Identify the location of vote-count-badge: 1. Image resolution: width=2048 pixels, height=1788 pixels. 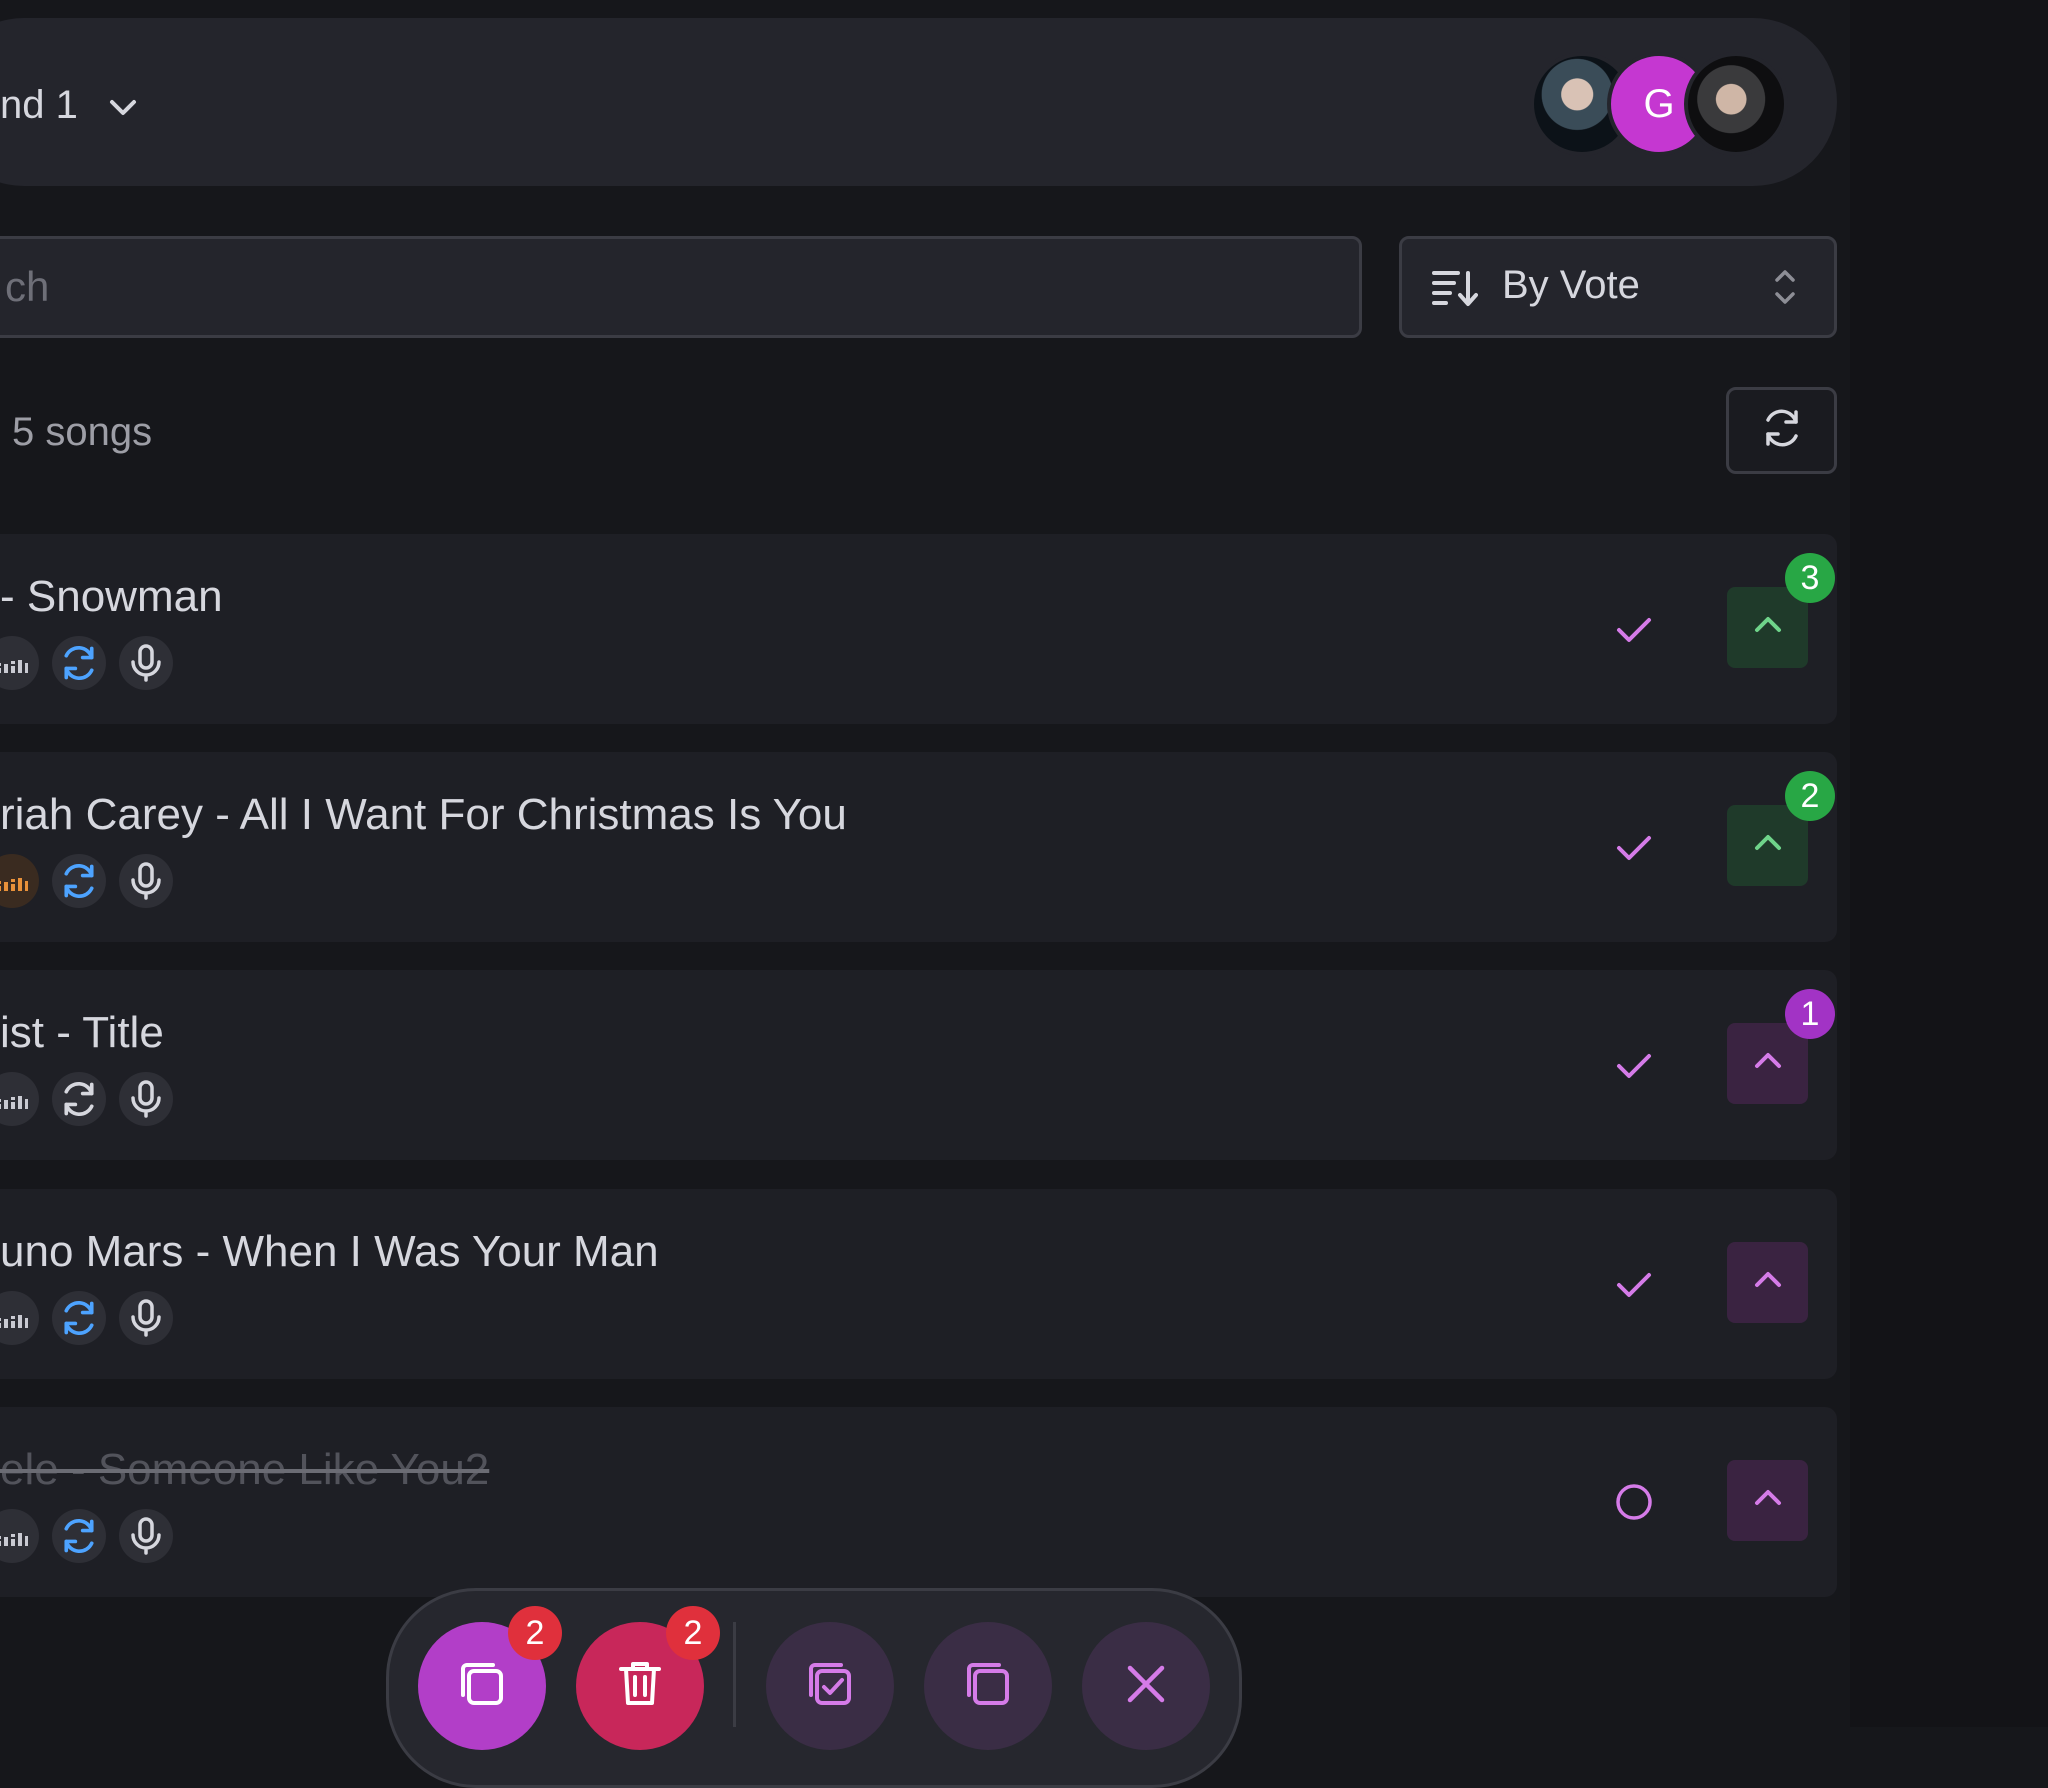
(1810, 1014).